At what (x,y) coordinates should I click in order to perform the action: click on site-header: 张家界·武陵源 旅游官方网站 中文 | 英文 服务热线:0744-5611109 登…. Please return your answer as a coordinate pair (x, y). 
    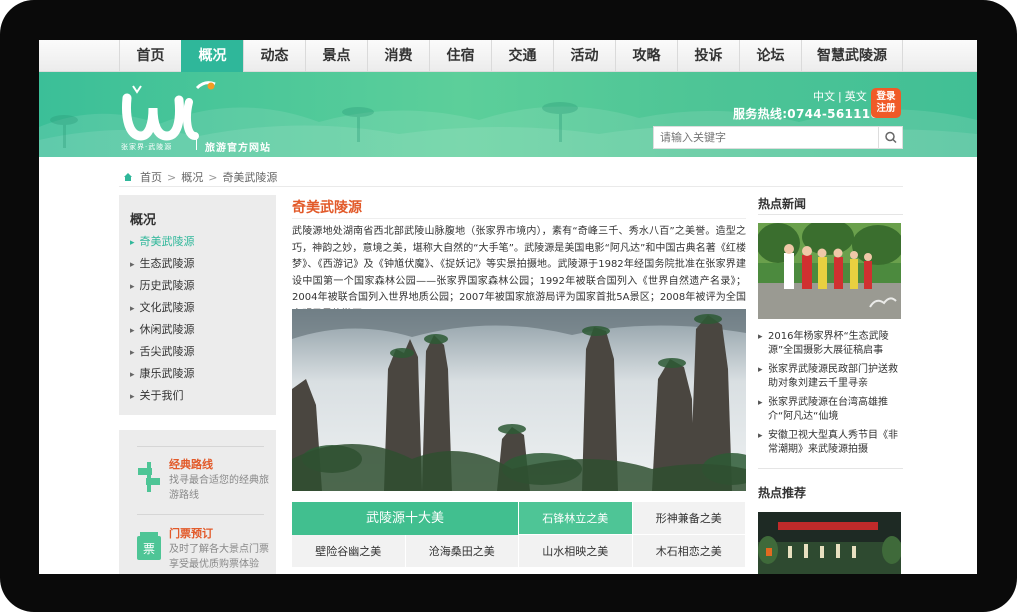
    Looking at the image, I should click on (508, 114).